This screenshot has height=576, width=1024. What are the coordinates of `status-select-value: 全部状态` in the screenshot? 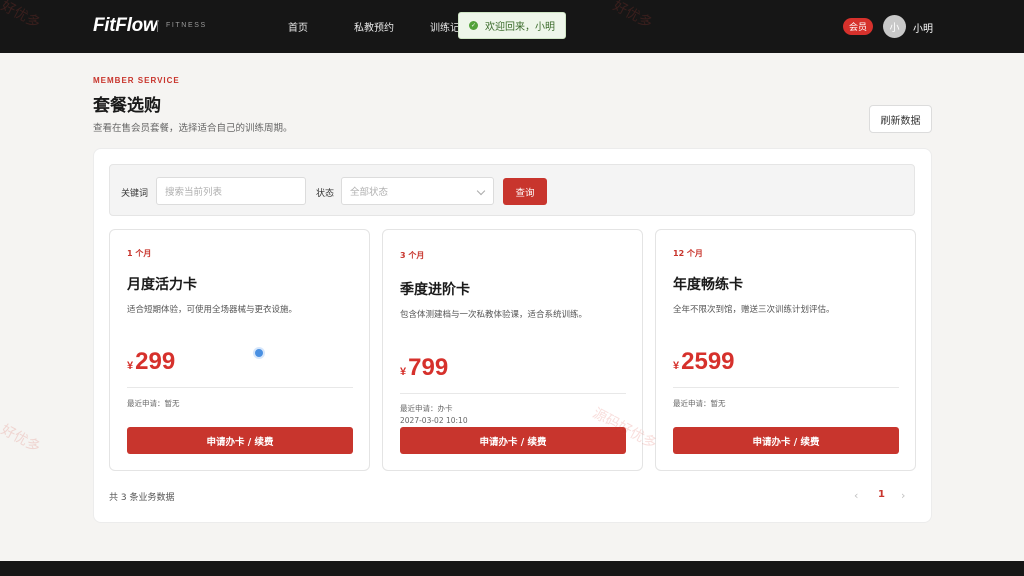 It's located at (369, 192).